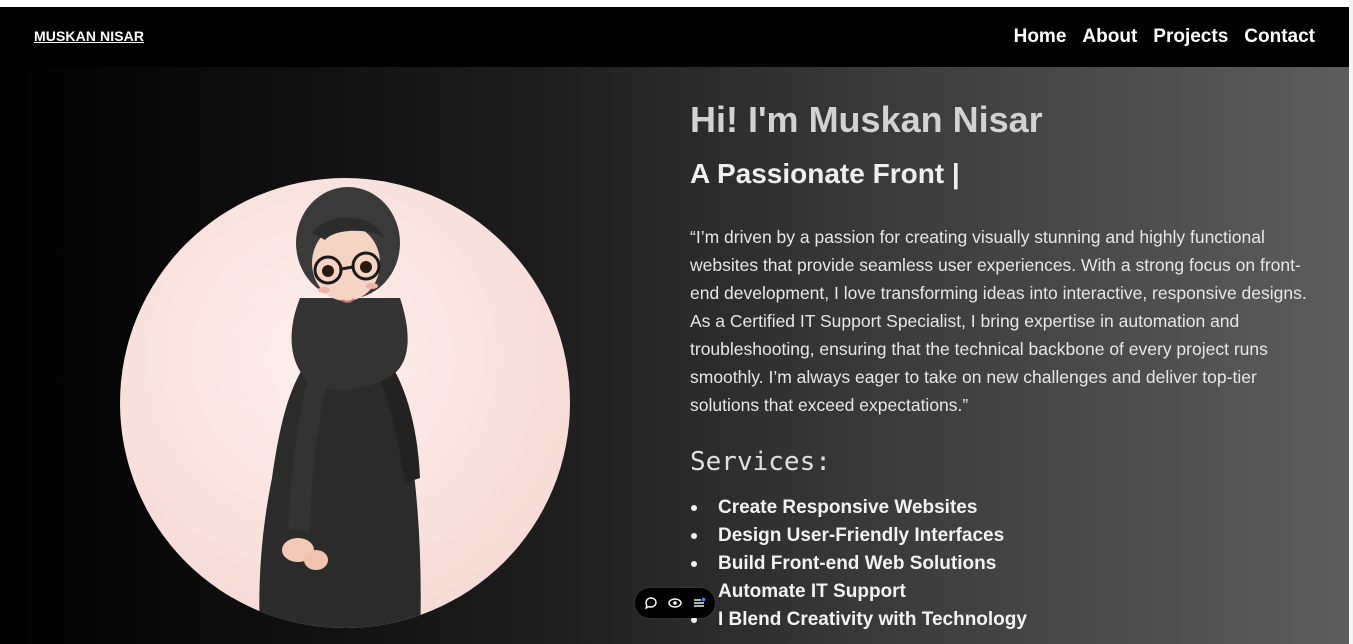  I want to click on floating-toolbar, so click(675, 603).